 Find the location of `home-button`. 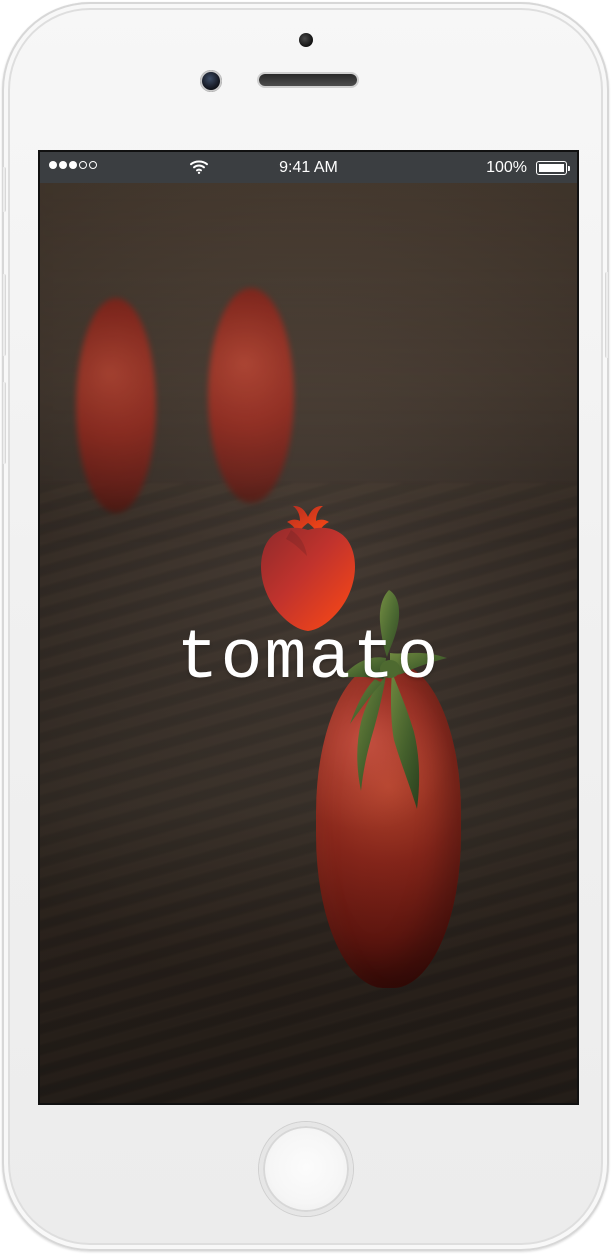

home-button is located at coordinates (306, 1169).